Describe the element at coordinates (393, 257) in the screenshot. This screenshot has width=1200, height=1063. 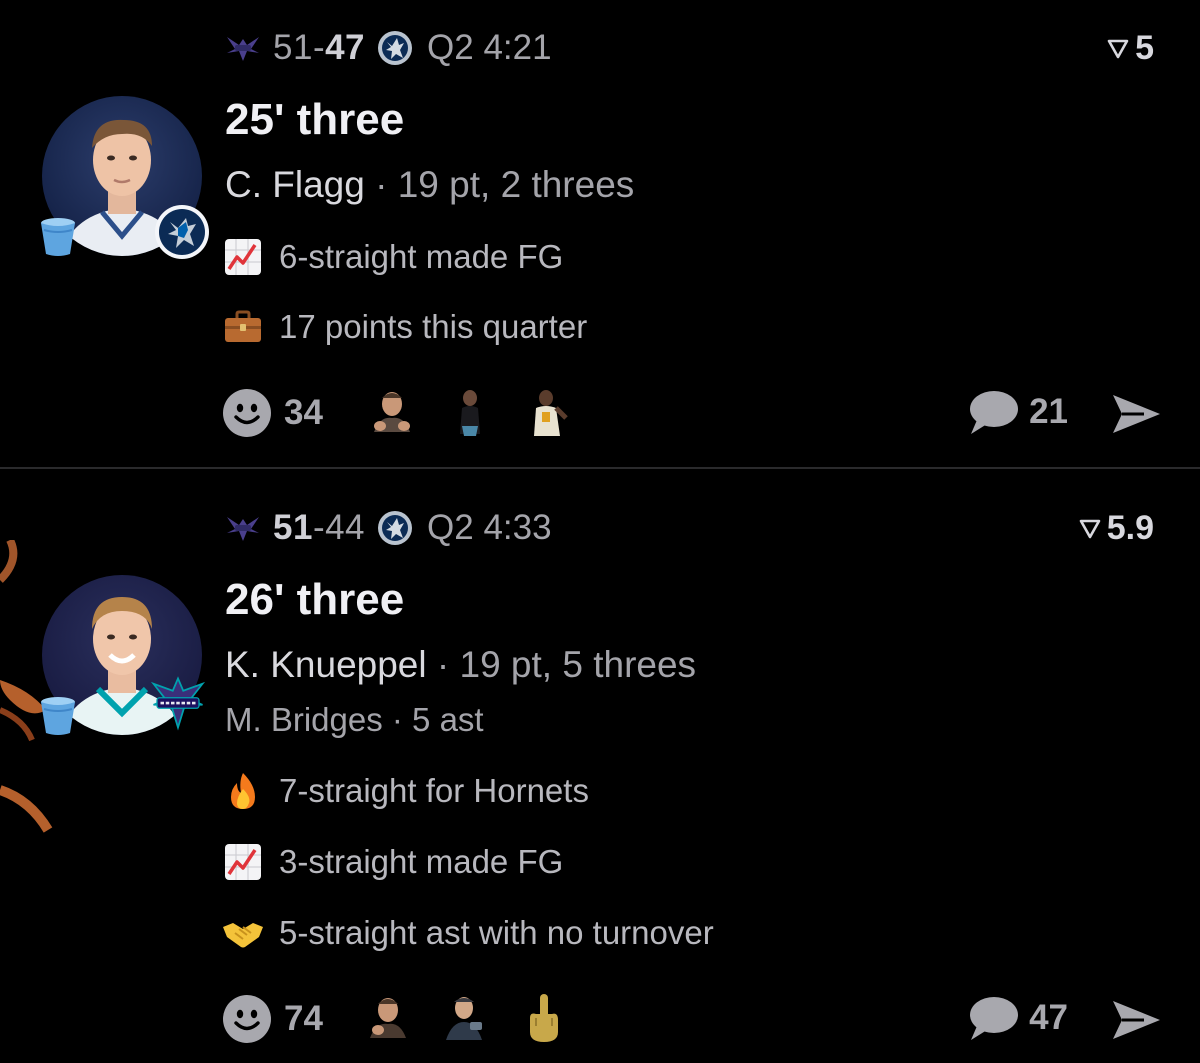
I see `streak-note: 6-straight made FG` at that location.